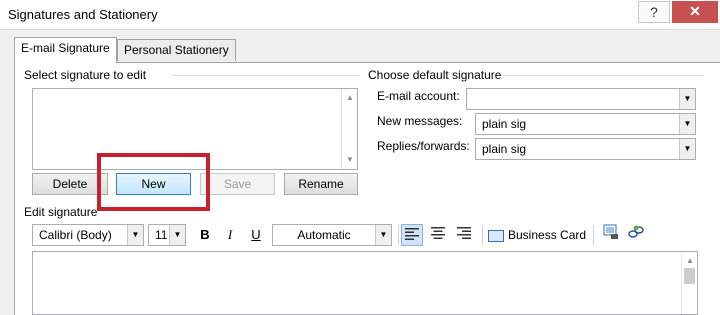 Image resolution: width=720 pixels, height=315 pixels. I want to click on align-left-icon, so click(412, 235).